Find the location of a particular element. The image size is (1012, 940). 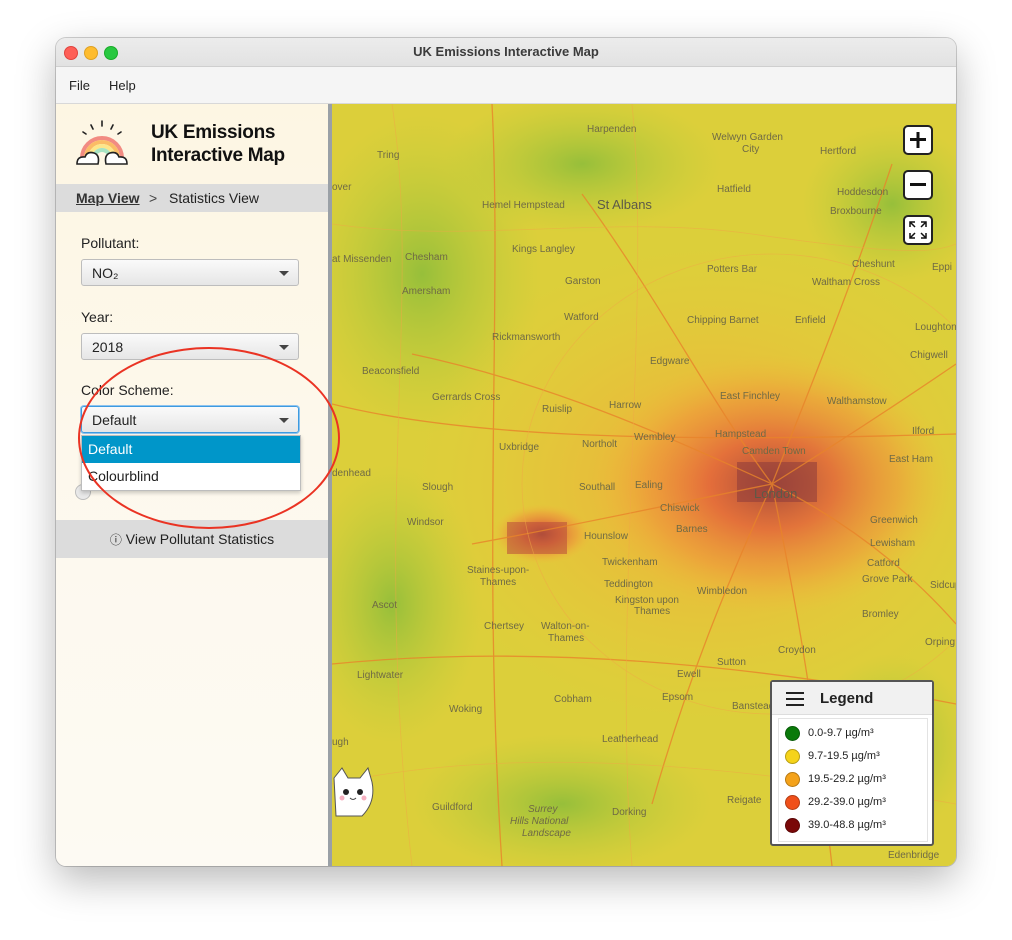

cat-mascot-icon is located at coordinates (353, 791).